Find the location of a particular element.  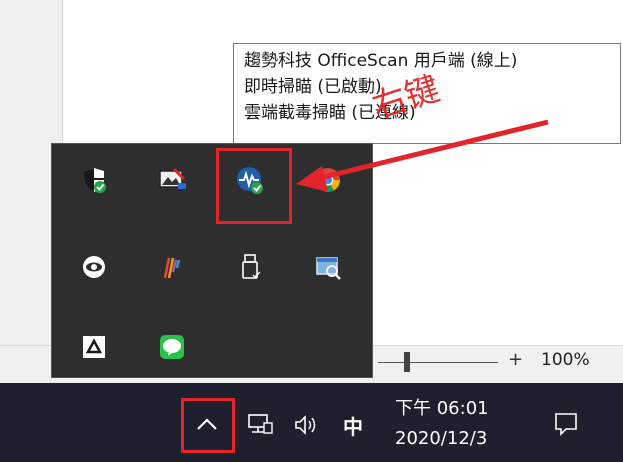

notification-center-button is located at coordinates (566, 424).